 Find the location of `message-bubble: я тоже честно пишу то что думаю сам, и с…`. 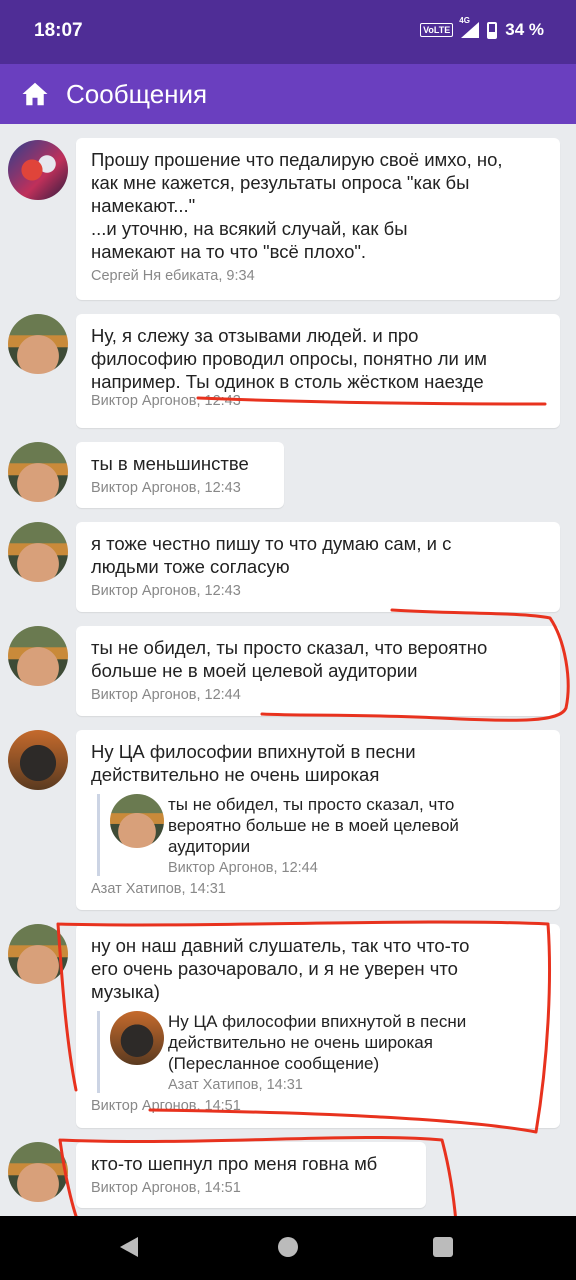

message-bubble: я тоже честно пишу то что думаю сам, и с… is located at coordinates (318, 567).